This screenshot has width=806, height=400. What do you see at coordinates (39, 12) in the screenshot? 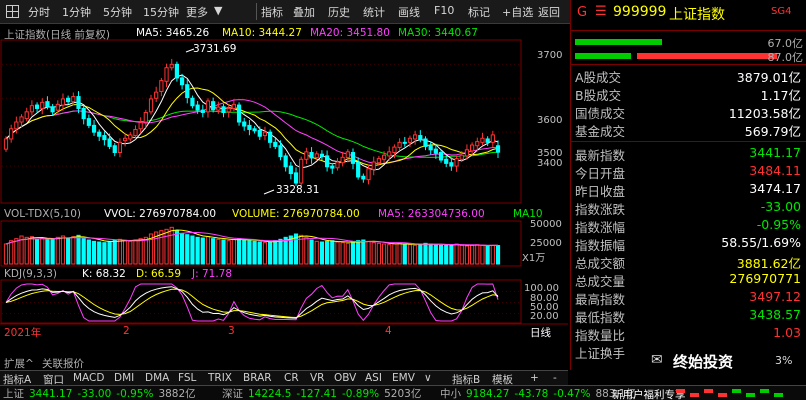
I see `period-tab-fenshi: 分时` at bounding box center [39, 12].